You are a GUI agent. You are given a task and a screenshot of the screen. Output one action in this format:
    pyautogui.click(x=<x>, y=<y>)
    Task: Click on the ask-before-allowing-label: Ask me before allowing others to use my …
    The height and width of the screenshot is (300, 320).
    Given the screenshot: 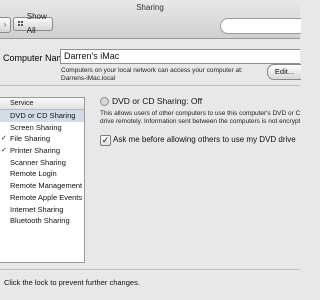 What is the action you would take?
    pyautogui.click(x=204, y=139)
    